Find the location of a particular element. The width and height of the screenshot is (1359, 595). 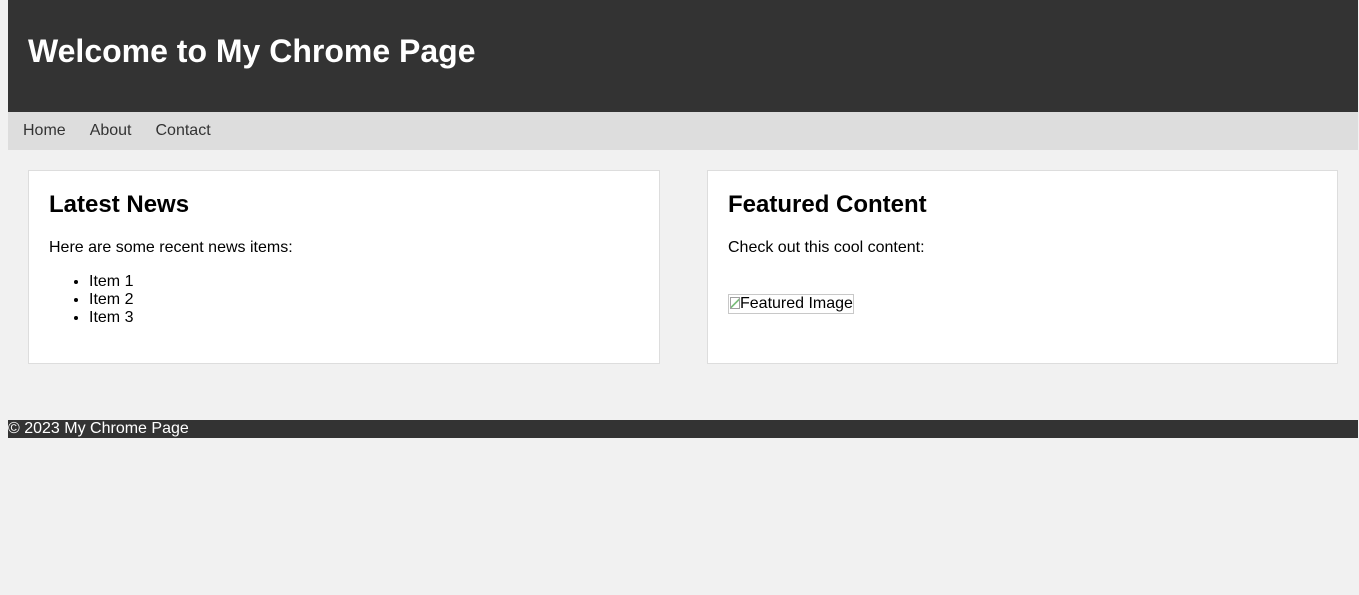

featured-content-intro: Check out this cool content: is located at coordinates (826, 247).